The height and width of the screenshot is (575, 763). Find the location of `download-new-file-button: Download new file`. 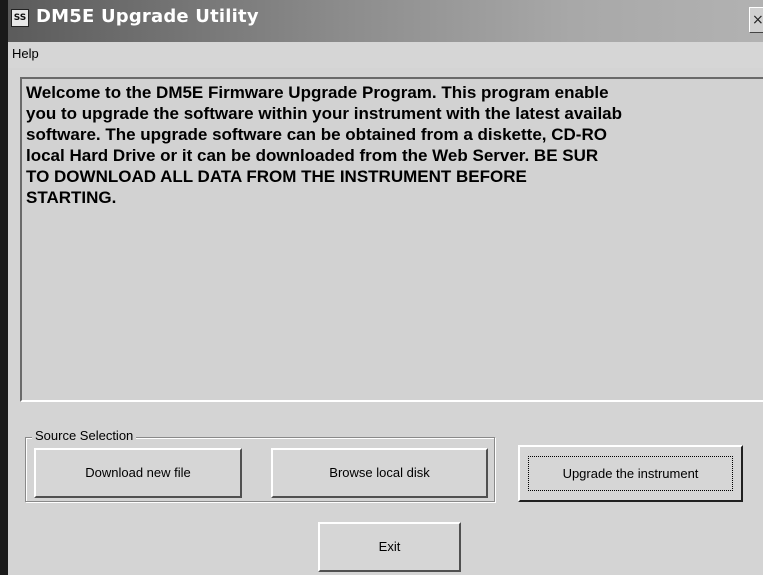

download-new-file-button: Download new file is located at coordinates (138, 473).